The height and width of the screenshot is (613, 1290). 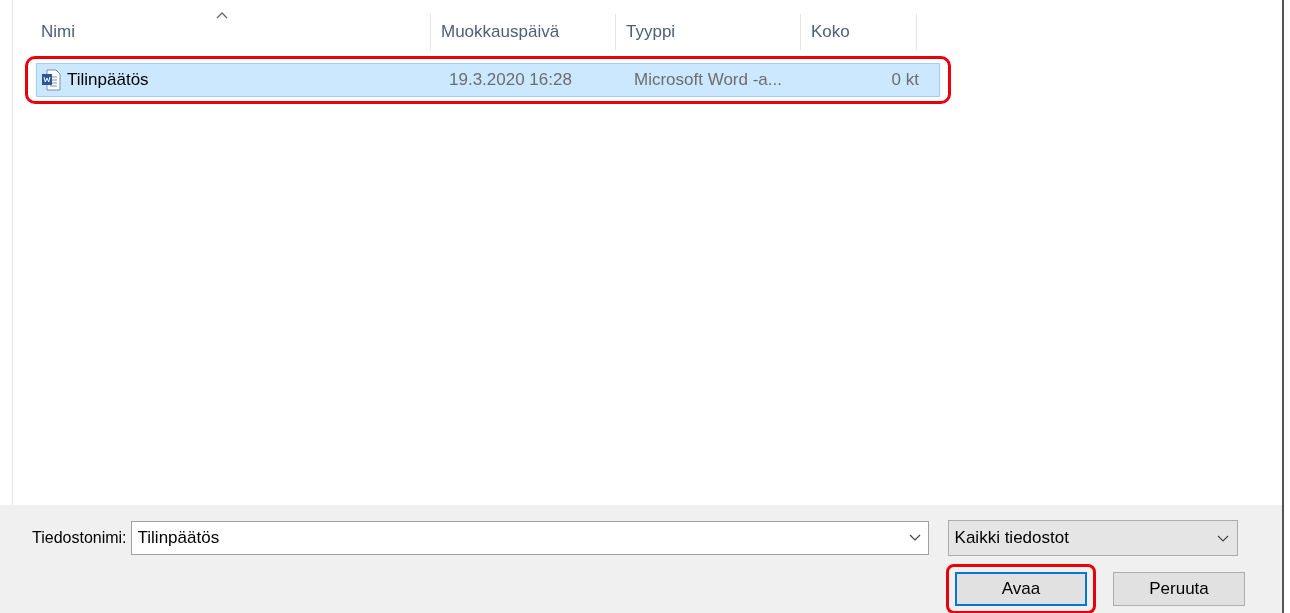 I want to click on column-header: Nimi, so click(x=222, y=32).